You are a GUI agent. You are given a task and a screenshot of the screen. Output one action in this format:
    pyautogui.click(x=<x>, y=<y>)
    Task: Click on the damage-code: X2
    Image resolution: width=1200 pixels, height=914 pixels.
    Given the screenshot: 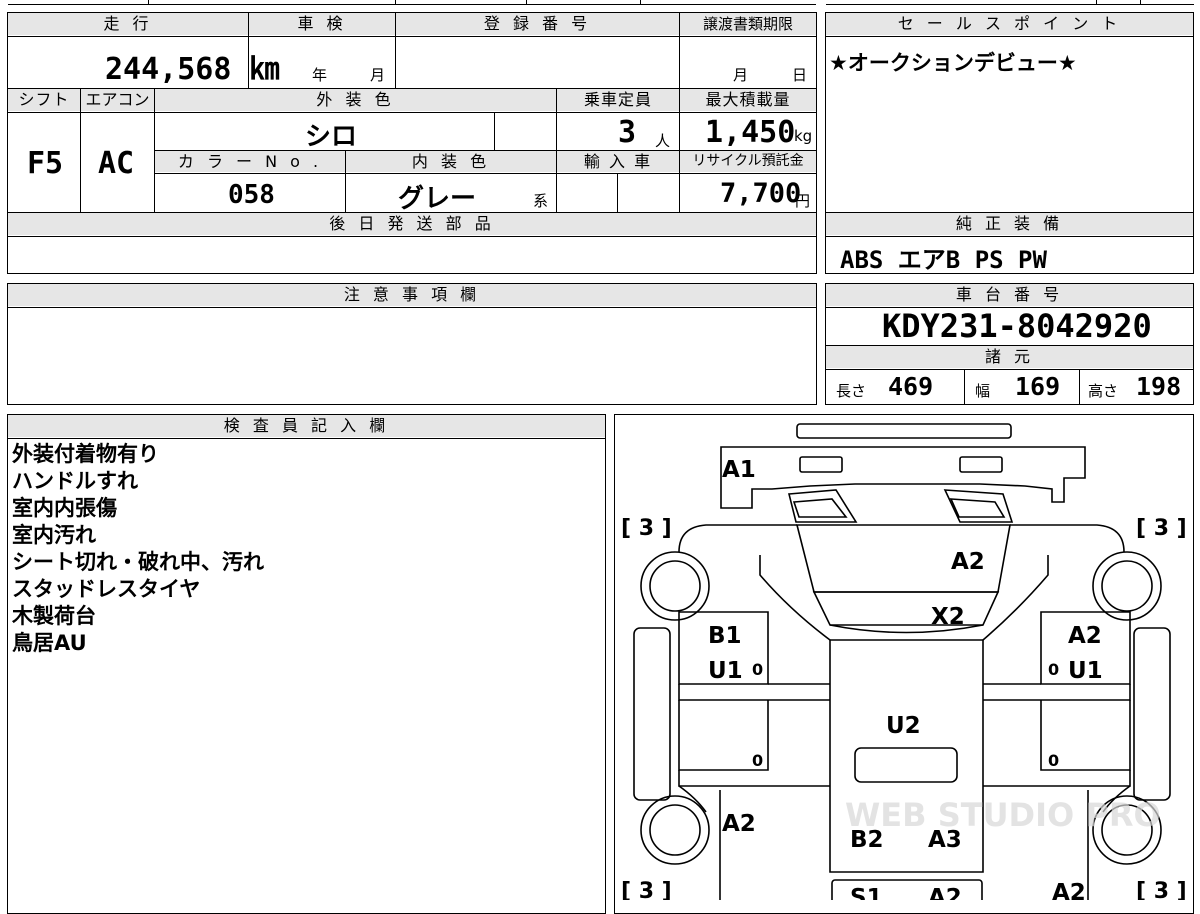 What is the action you would take?
    pyautogui.click(x=948, y=617)
    